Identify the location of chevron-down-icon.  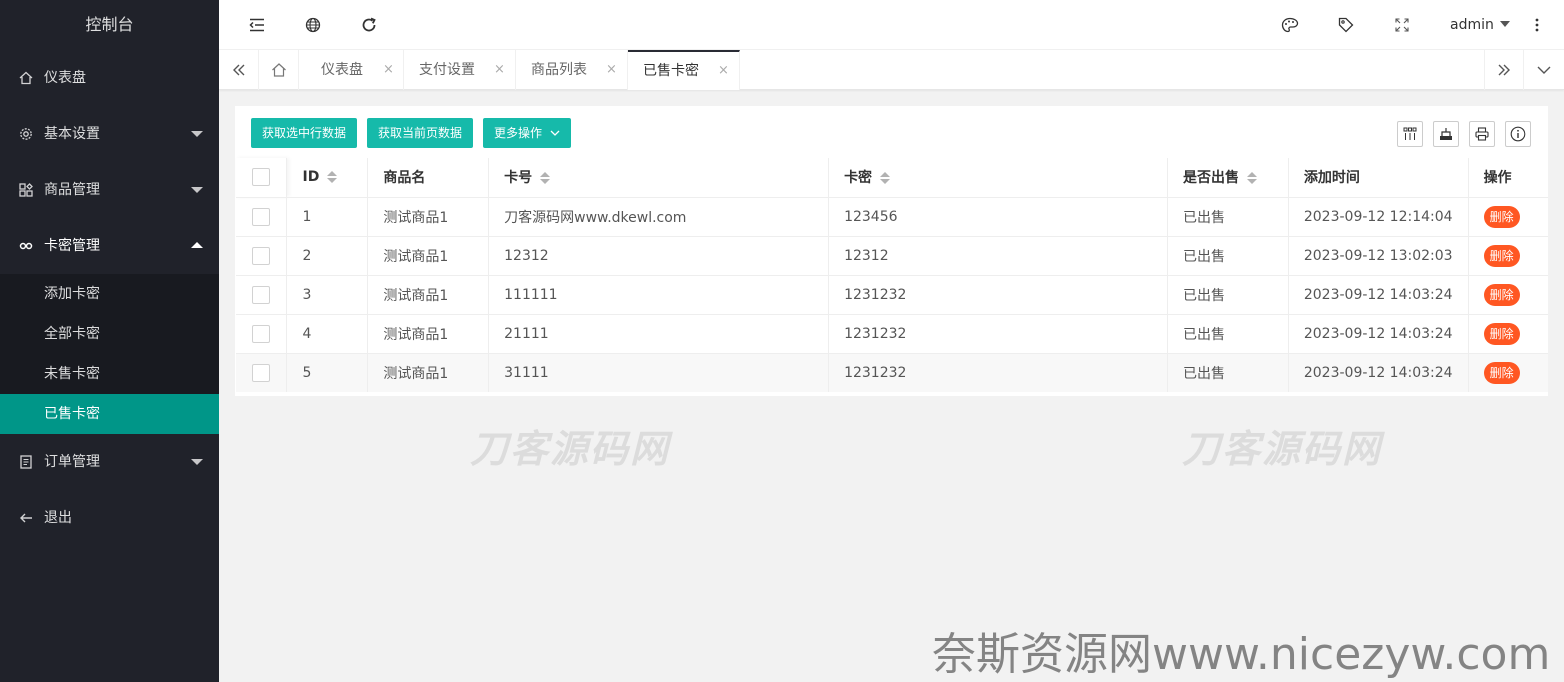
(555, 133).